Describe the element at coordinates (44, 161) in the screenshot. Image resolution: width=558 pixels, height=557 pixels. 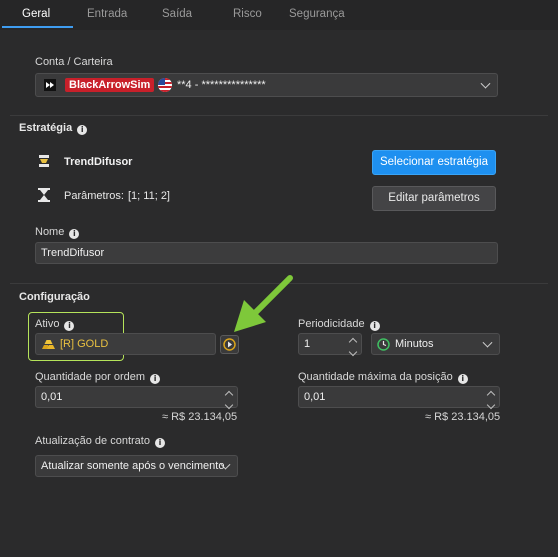
I see `strategy-icon` at that location.